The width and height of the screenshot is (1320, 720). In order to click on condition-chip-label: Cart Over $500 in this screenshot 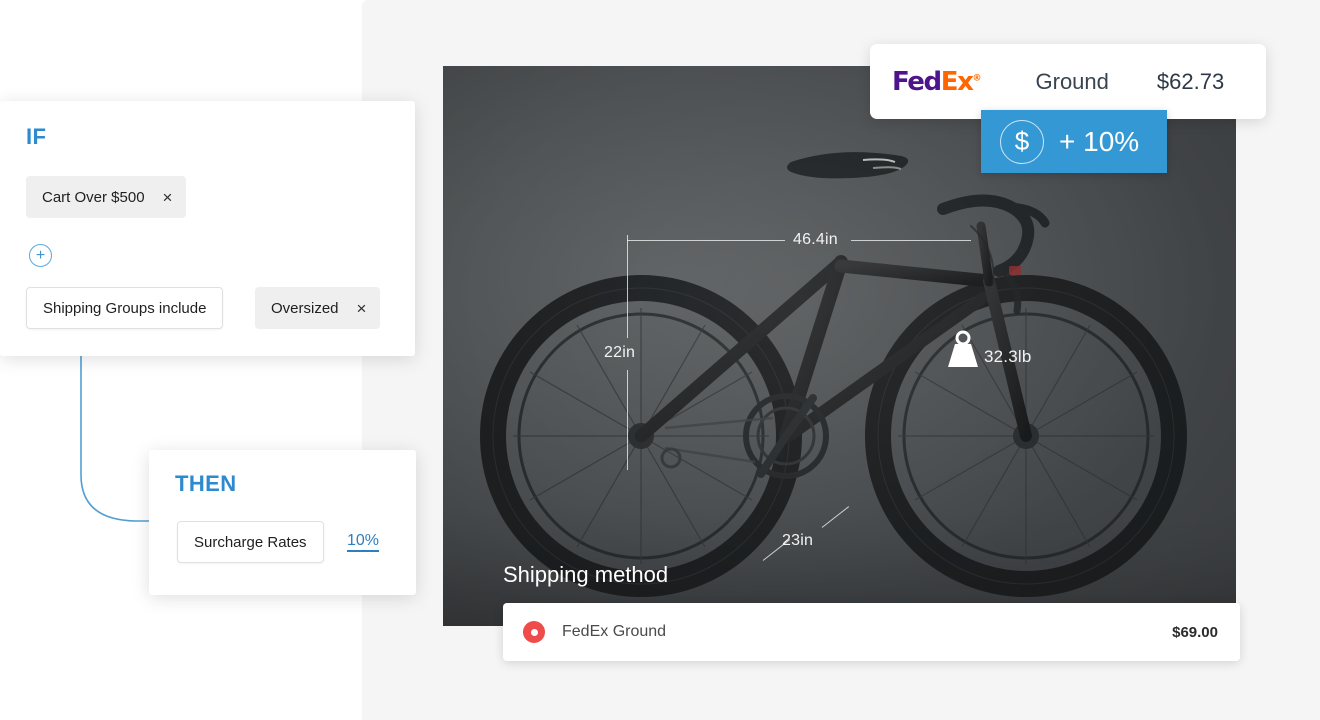, I will do `click(93, 197)`.